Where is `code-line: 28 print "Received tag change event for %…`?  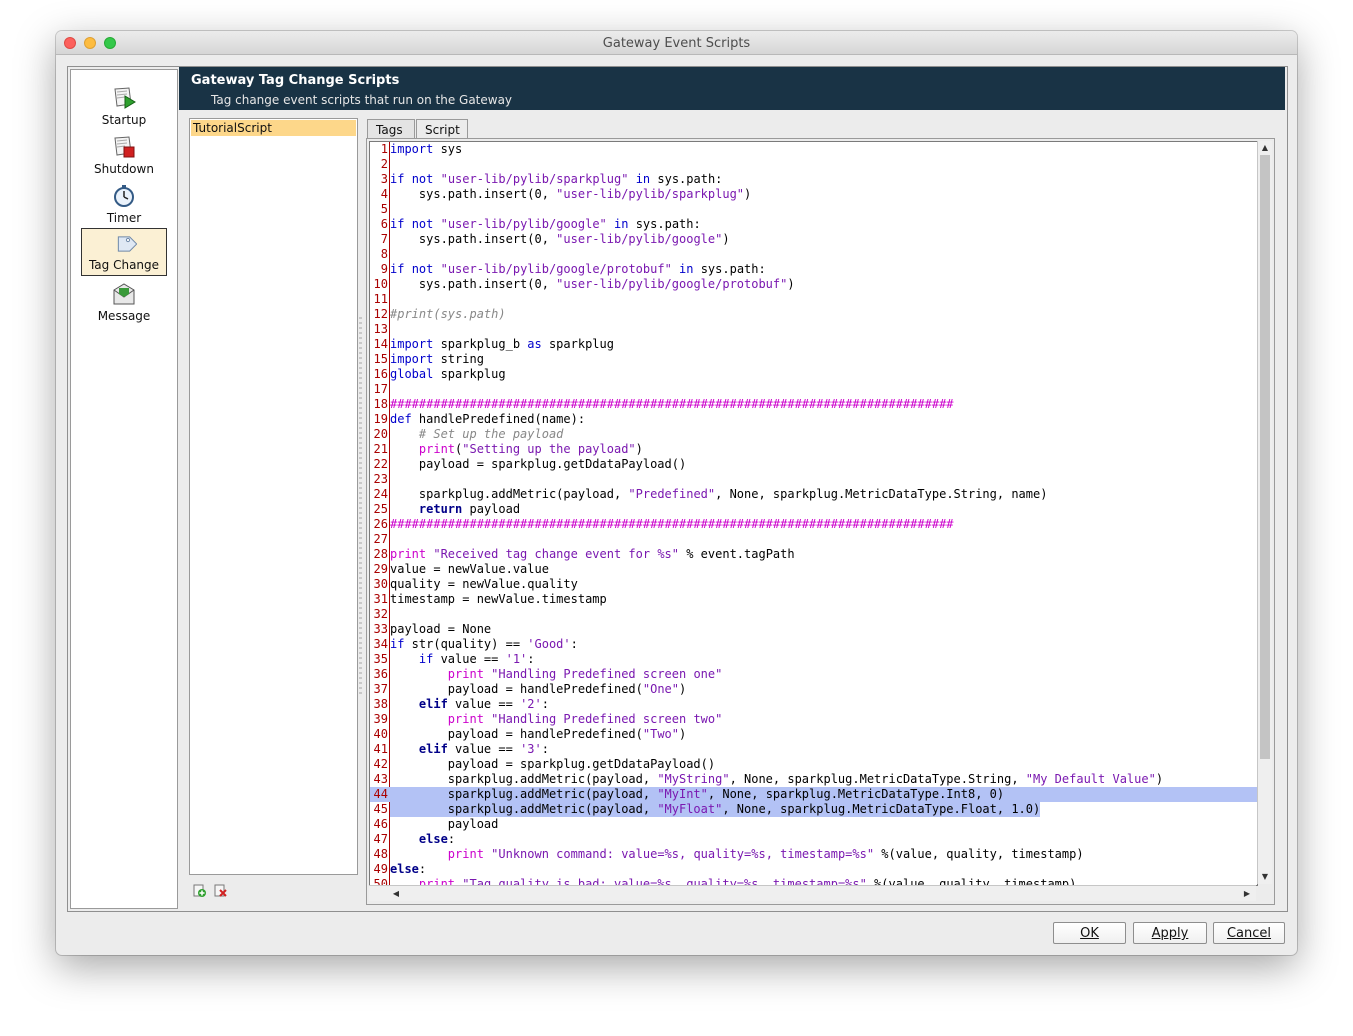 code-line: 28 print "Received tag change event for %… is located at coordinates (813, 554).